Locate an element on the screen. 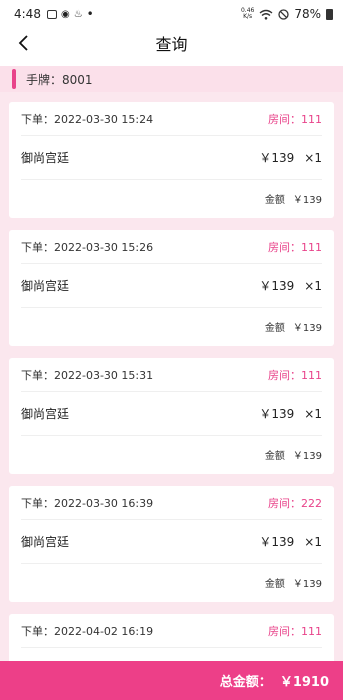 This screenshot has width=343, height=700. nav-bar: 查询 is located at coordinates (171, 43).